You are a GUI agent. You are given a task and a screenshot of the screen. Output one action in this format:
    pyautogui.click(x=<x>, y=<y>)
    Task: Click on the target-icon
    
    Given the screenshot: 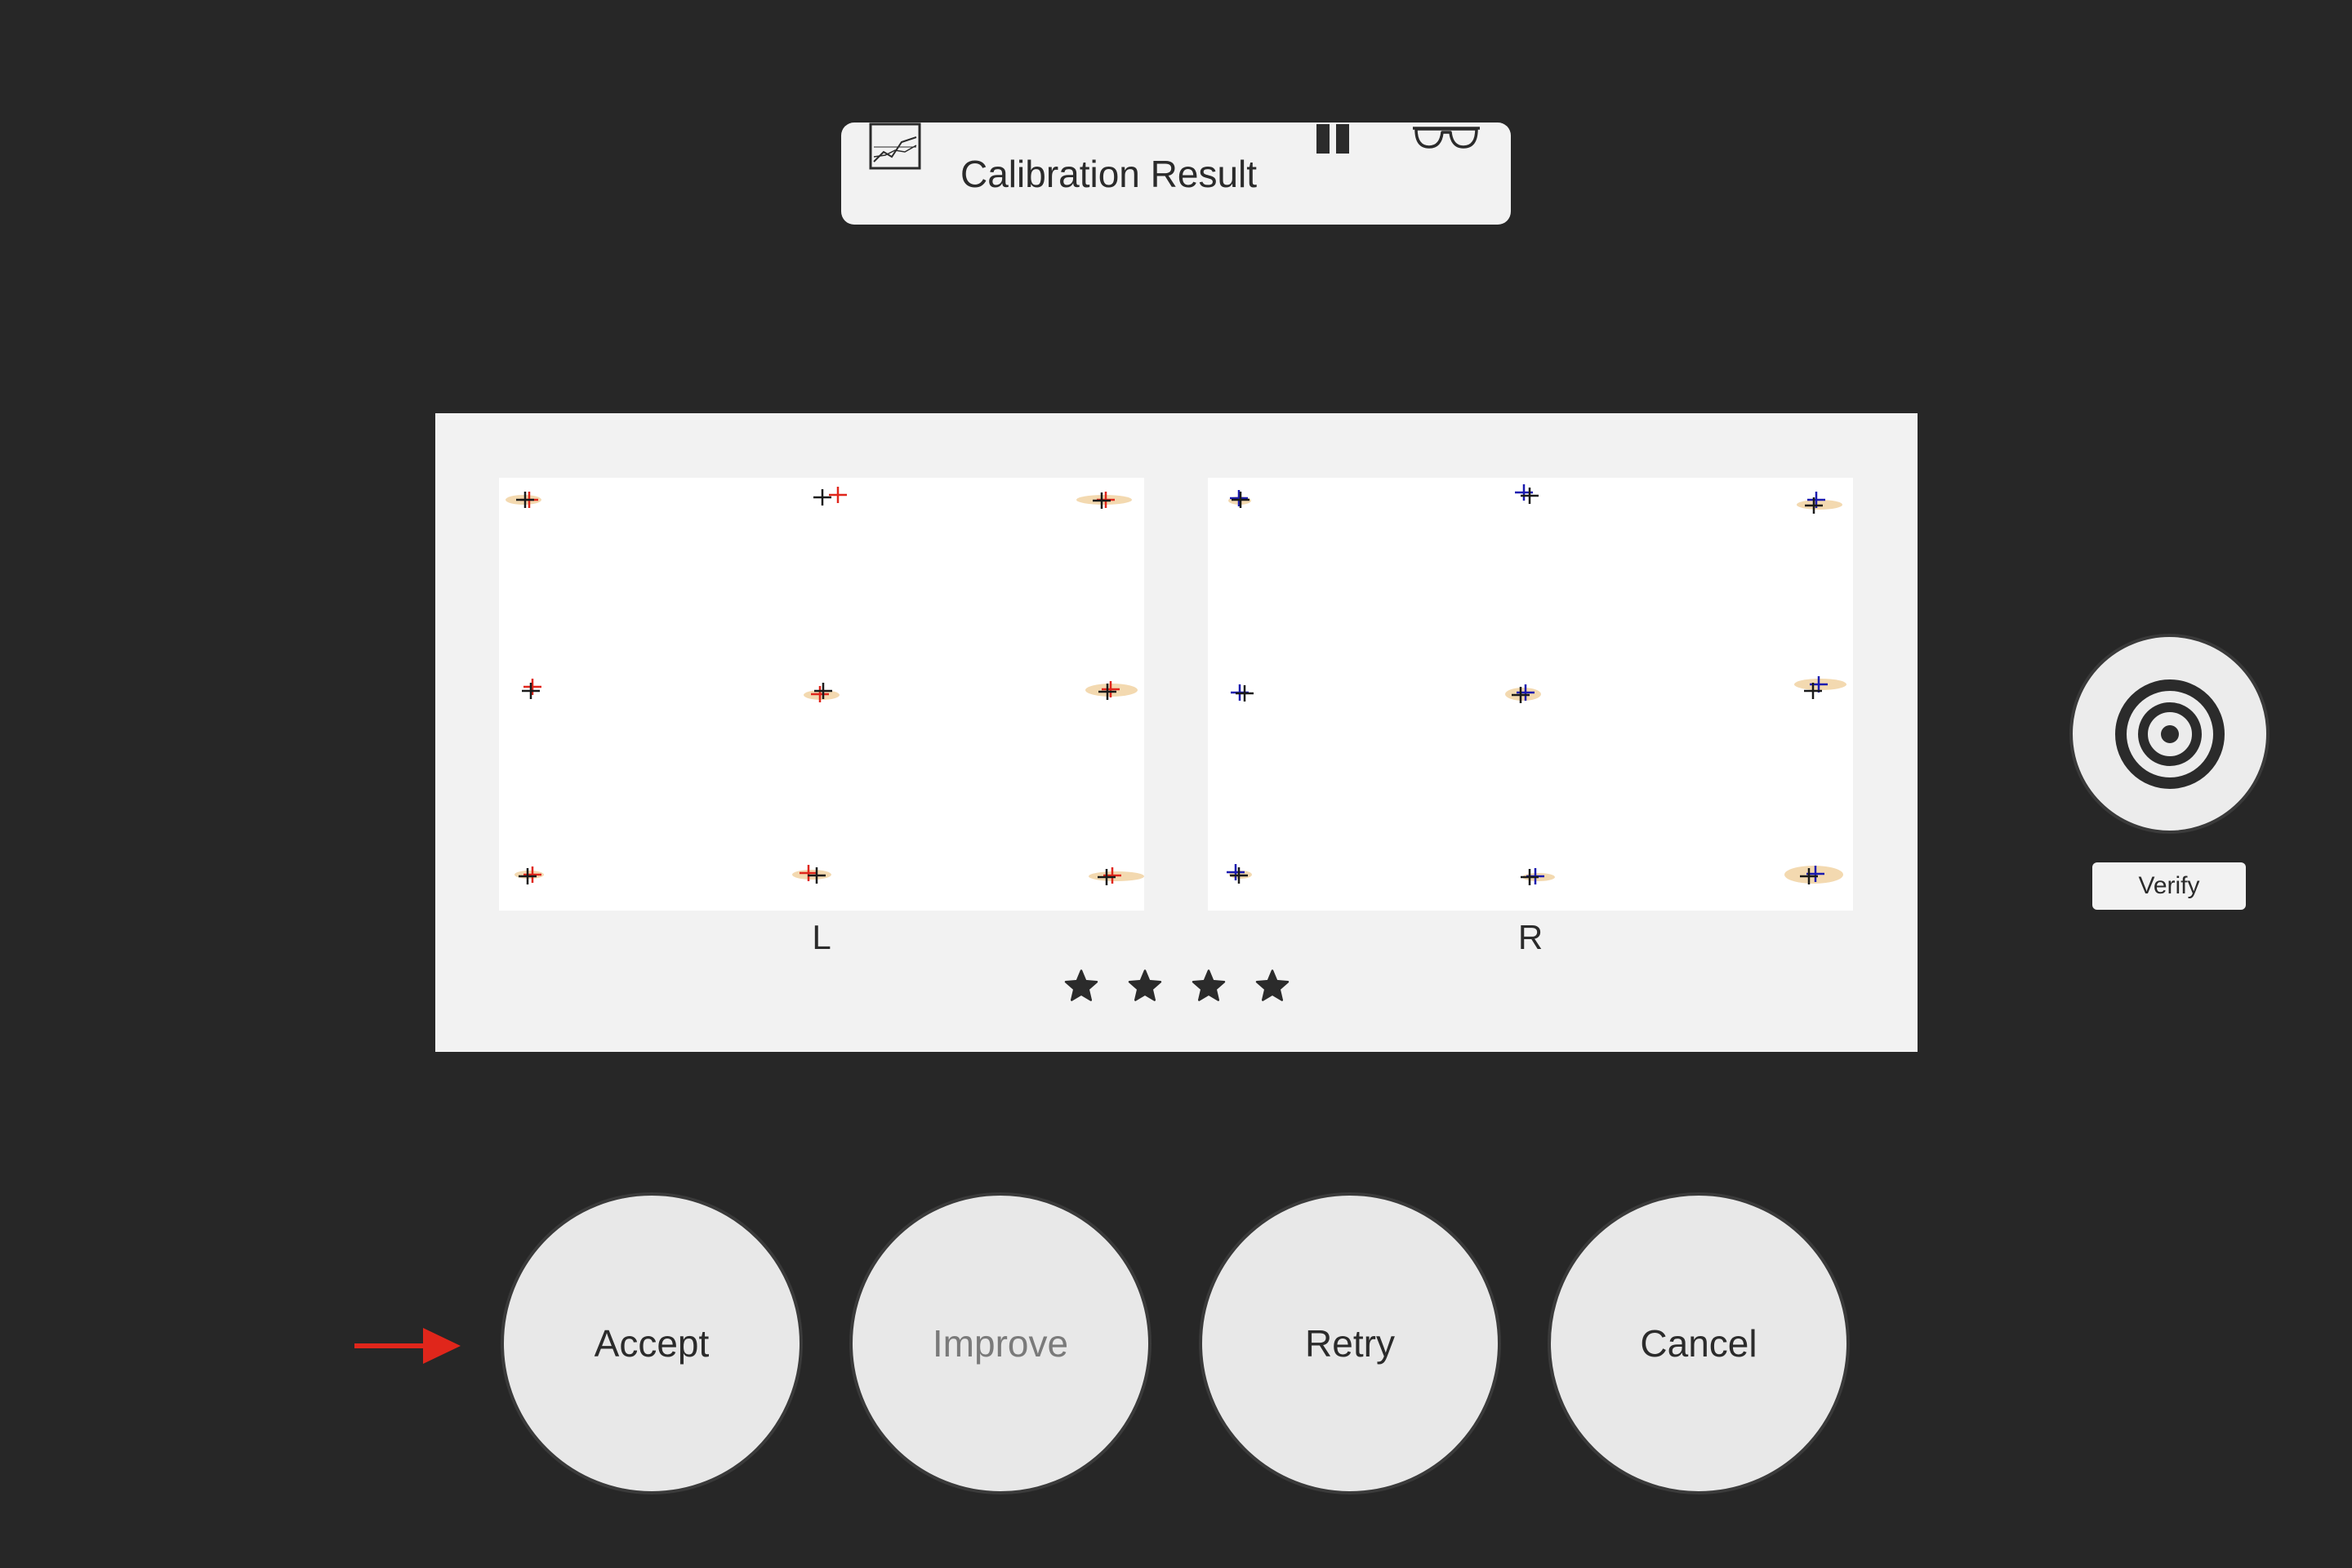 What is the action you would take?
    pyautogui.click(x=2169, y=734)
    